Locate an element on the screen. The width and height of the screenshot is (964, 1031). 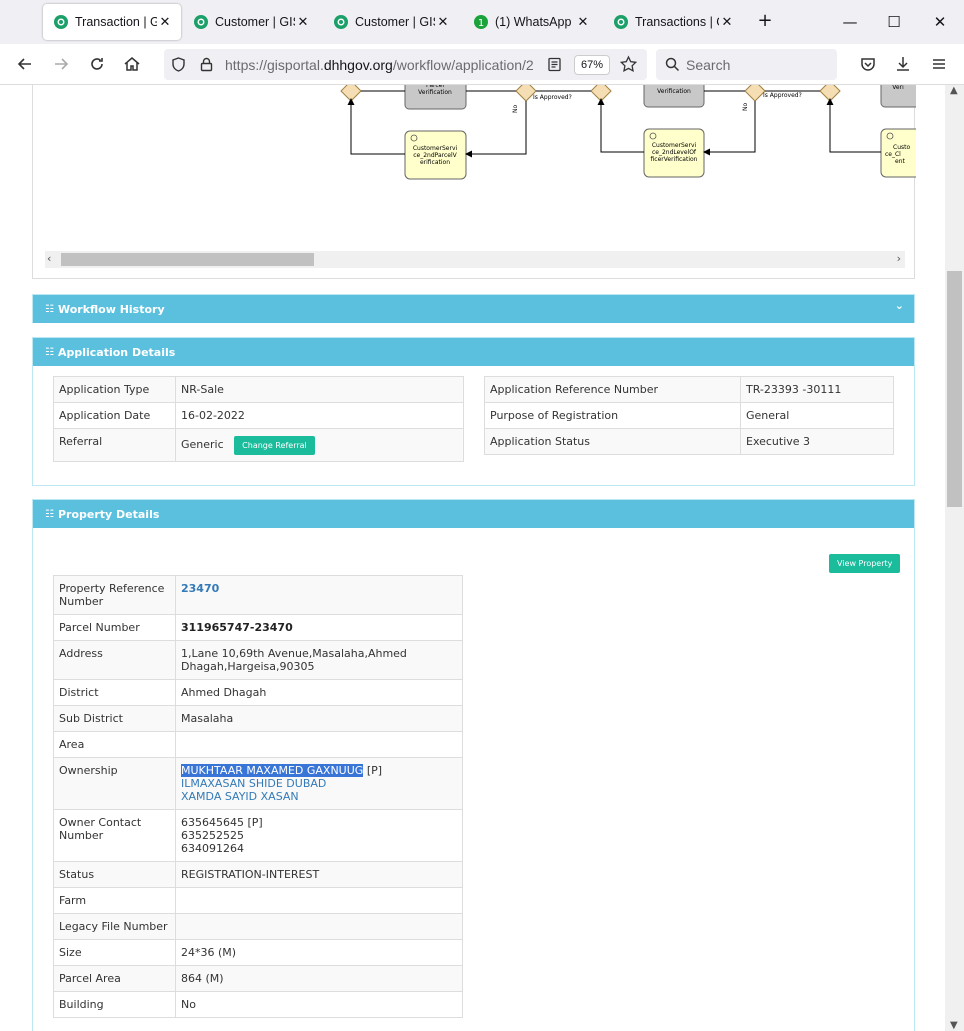
scroll-right-icon: › is located at coordinates (899, 258).